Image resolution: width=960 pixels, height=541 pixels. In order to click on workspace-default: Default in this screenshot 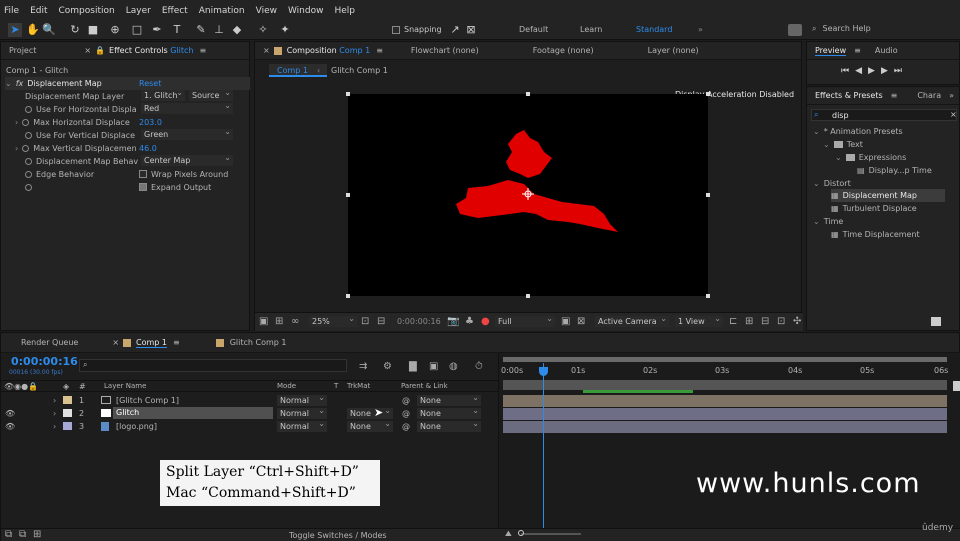, I will do `click(533, 29)`.